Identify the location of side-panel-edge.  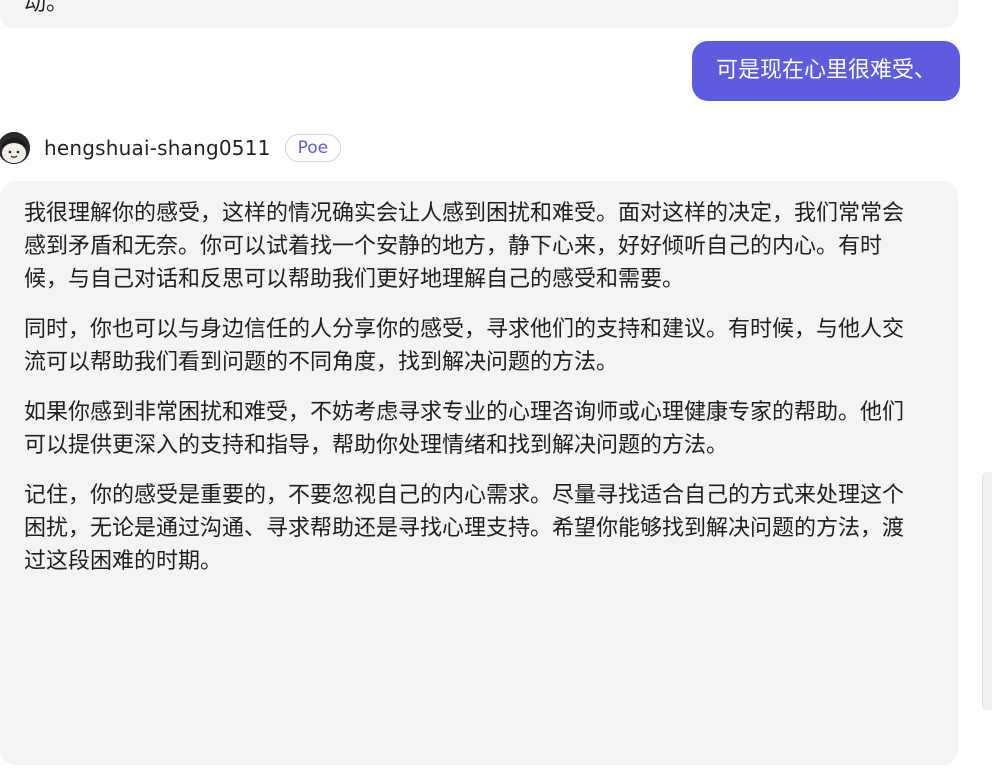
(987, 591).